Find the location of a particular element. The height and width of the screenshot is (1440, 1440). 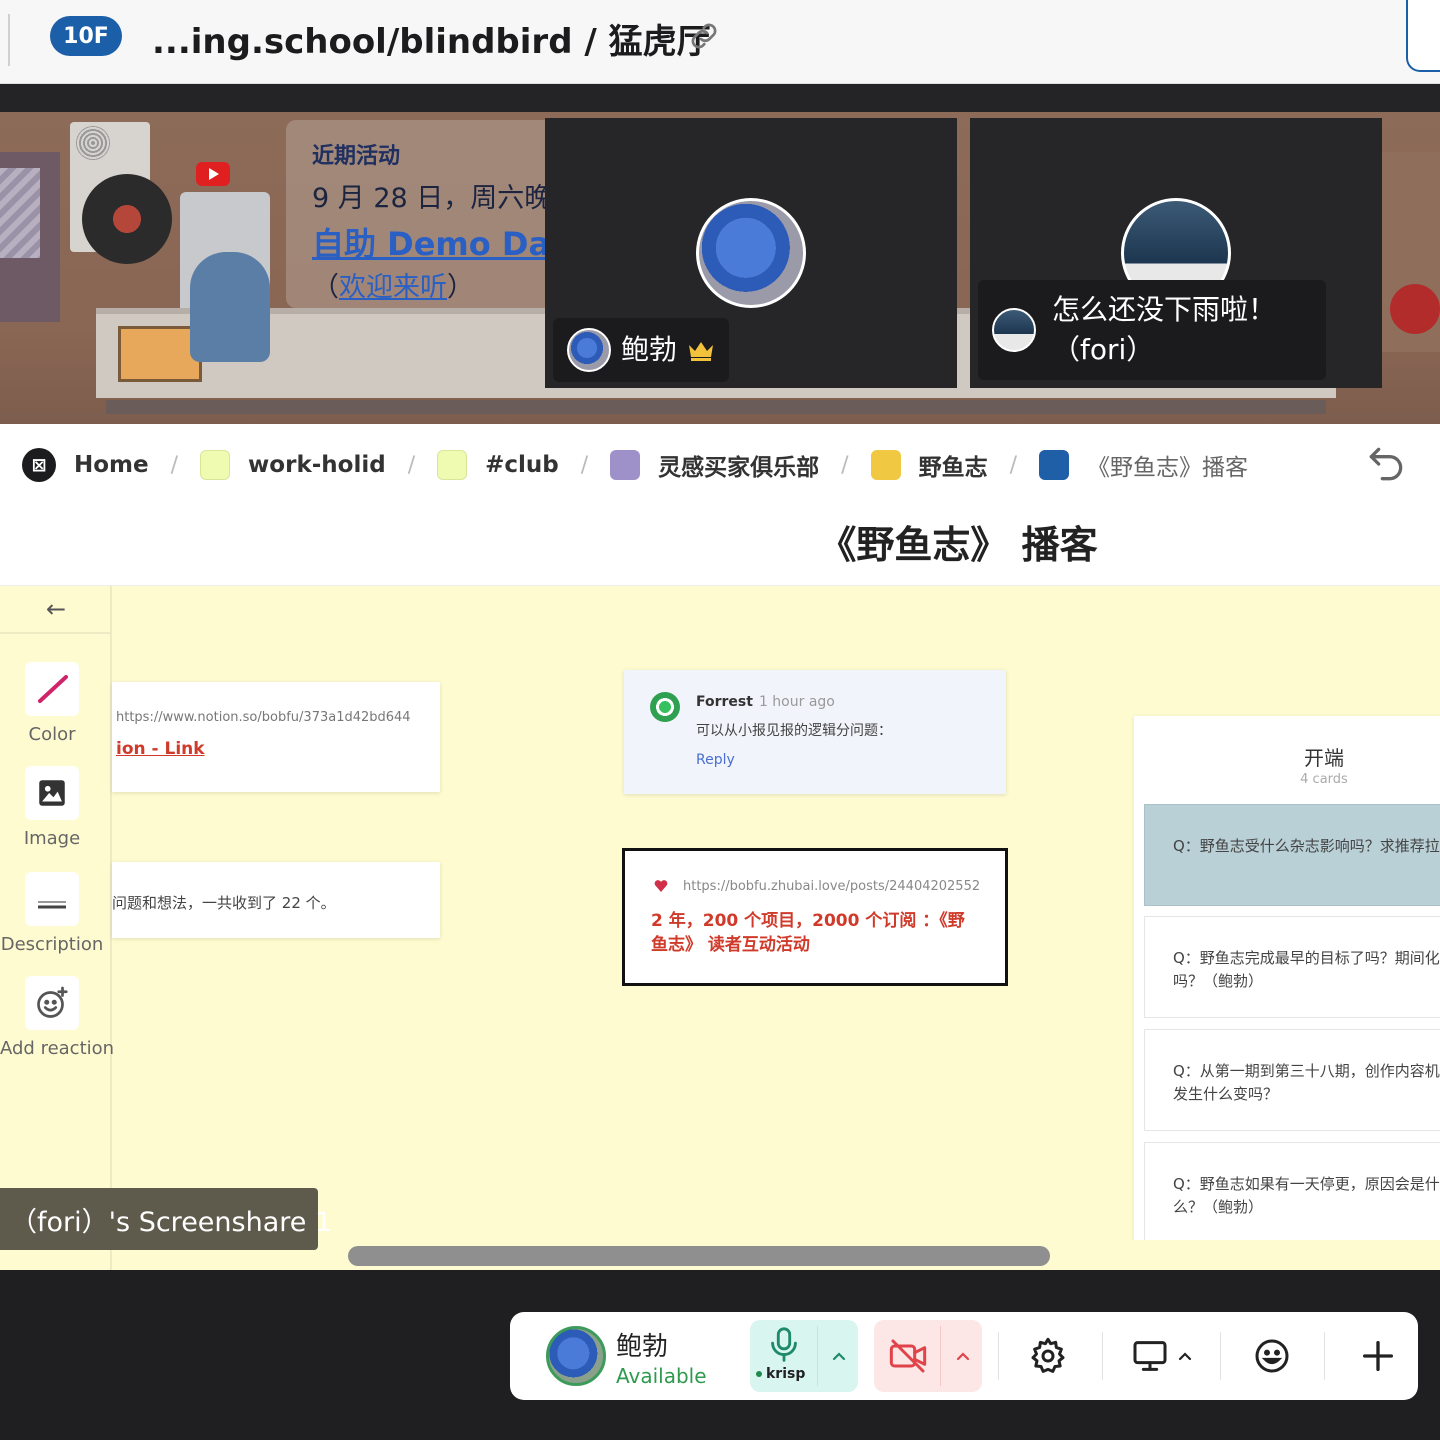

gear-icon is located at coordinates (1048, 1356).